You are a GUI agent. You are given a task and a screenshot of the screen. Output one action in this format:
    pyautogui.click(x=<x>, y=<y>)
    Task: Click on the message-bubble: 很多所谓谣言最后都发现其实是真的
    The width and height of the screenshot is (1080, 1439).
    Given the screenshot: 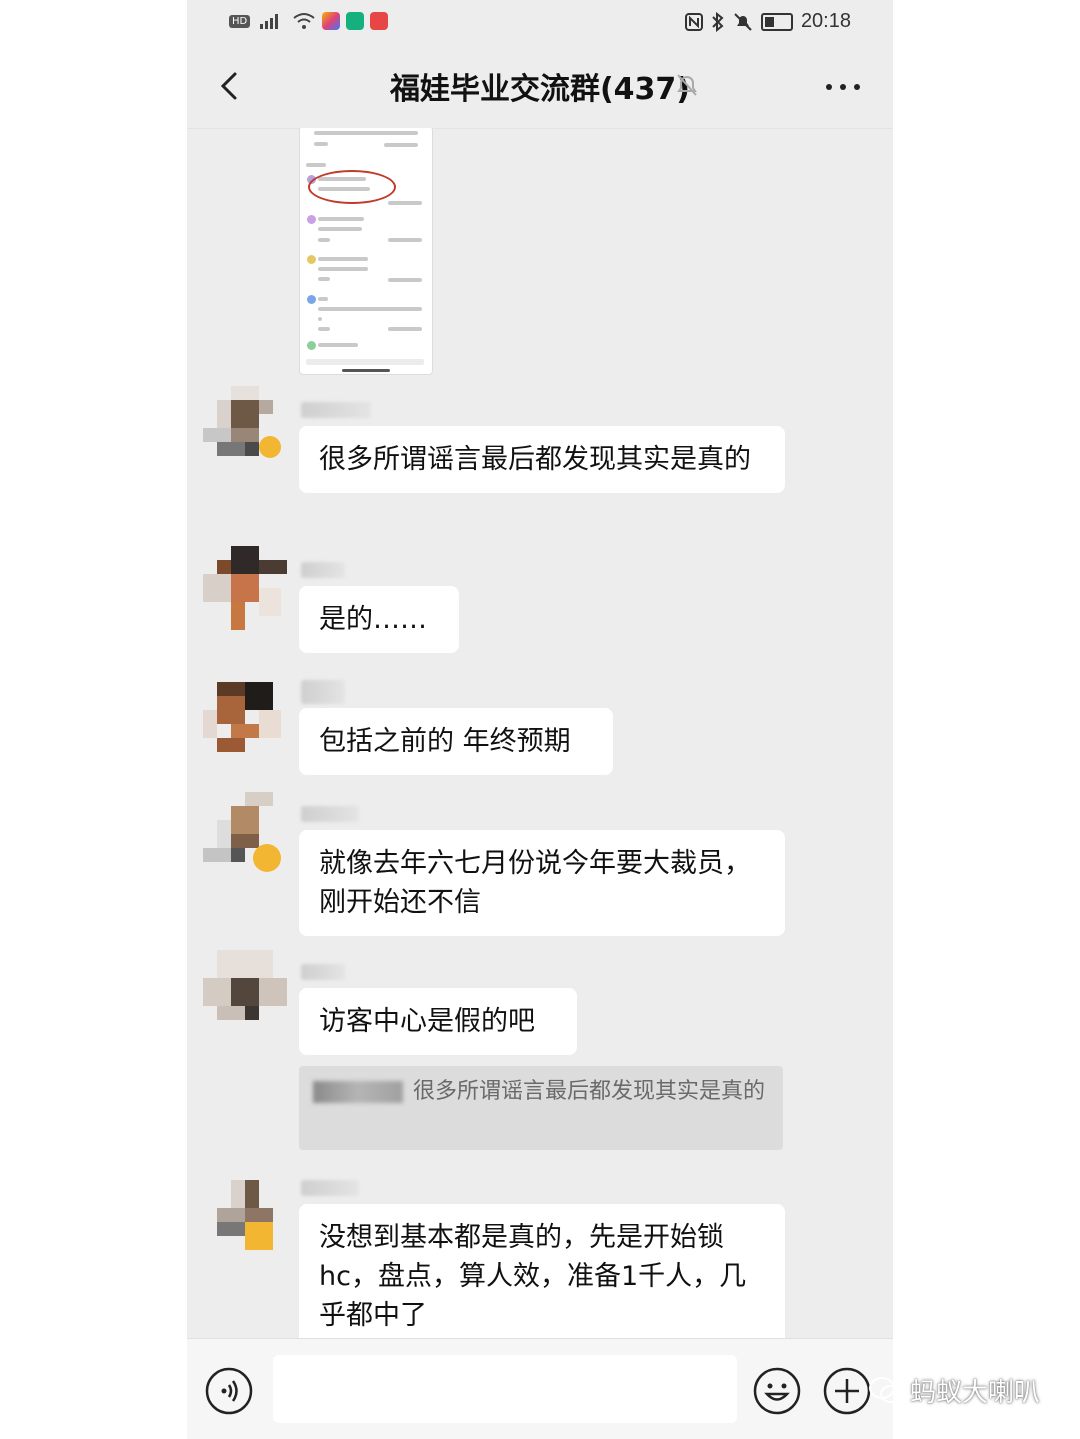 What is the action you would take?
    pyautogui.click(x=542, y=459)
    